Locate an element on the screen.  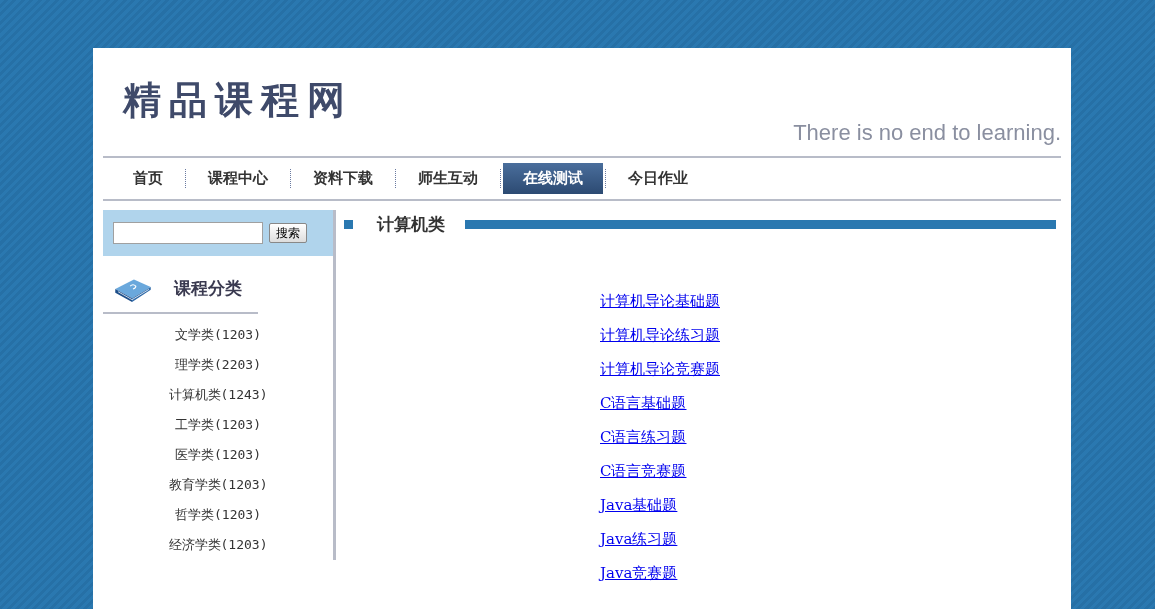
nav-tab: 师生互动 is located at coordinates (448, 178).